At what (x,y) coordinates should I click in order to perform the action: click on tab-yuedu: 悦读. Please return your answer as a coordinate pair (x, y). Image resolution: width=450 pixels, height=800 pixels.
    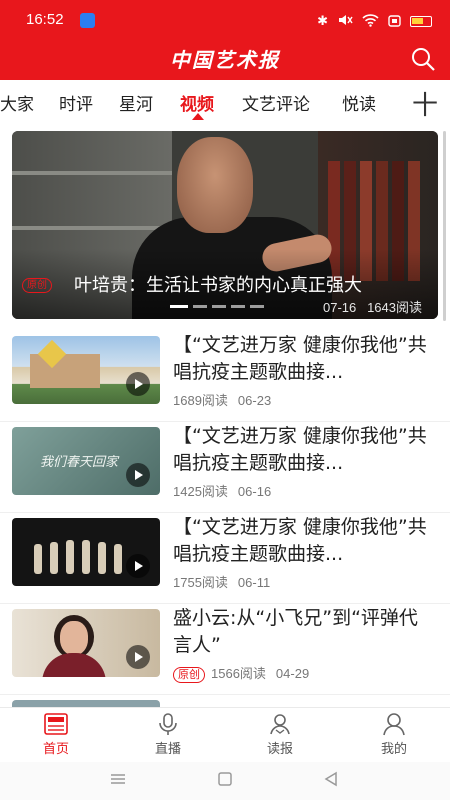
    Looking at the image, I should click on (359, 102).